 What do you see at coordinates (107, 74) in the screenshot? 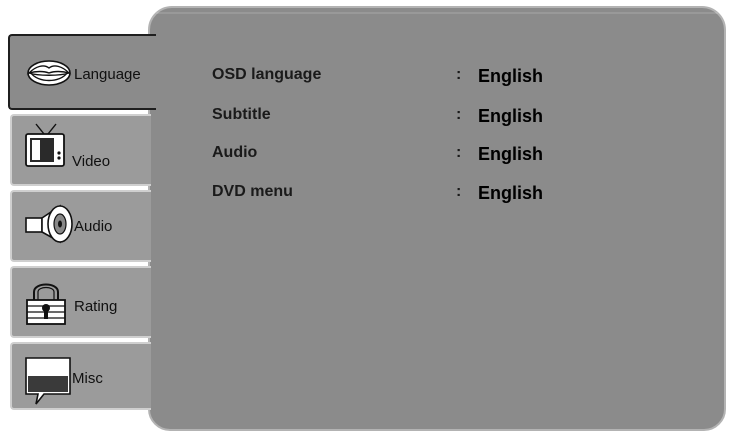
I see `tab-language-label: Language` at bounding box center [107, 74].